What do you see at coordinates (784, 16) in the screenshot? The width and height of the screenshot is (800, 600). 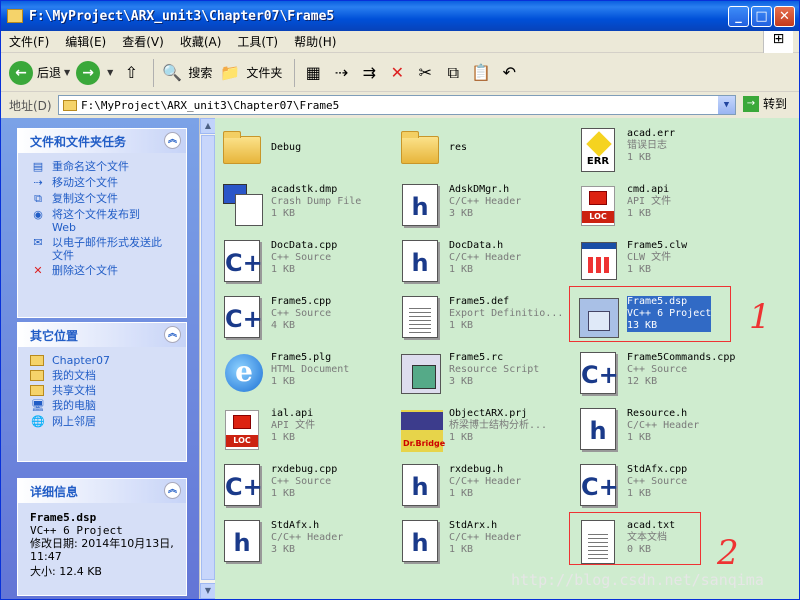 I see `close-button: ✕` at bounding box center [784, 16].